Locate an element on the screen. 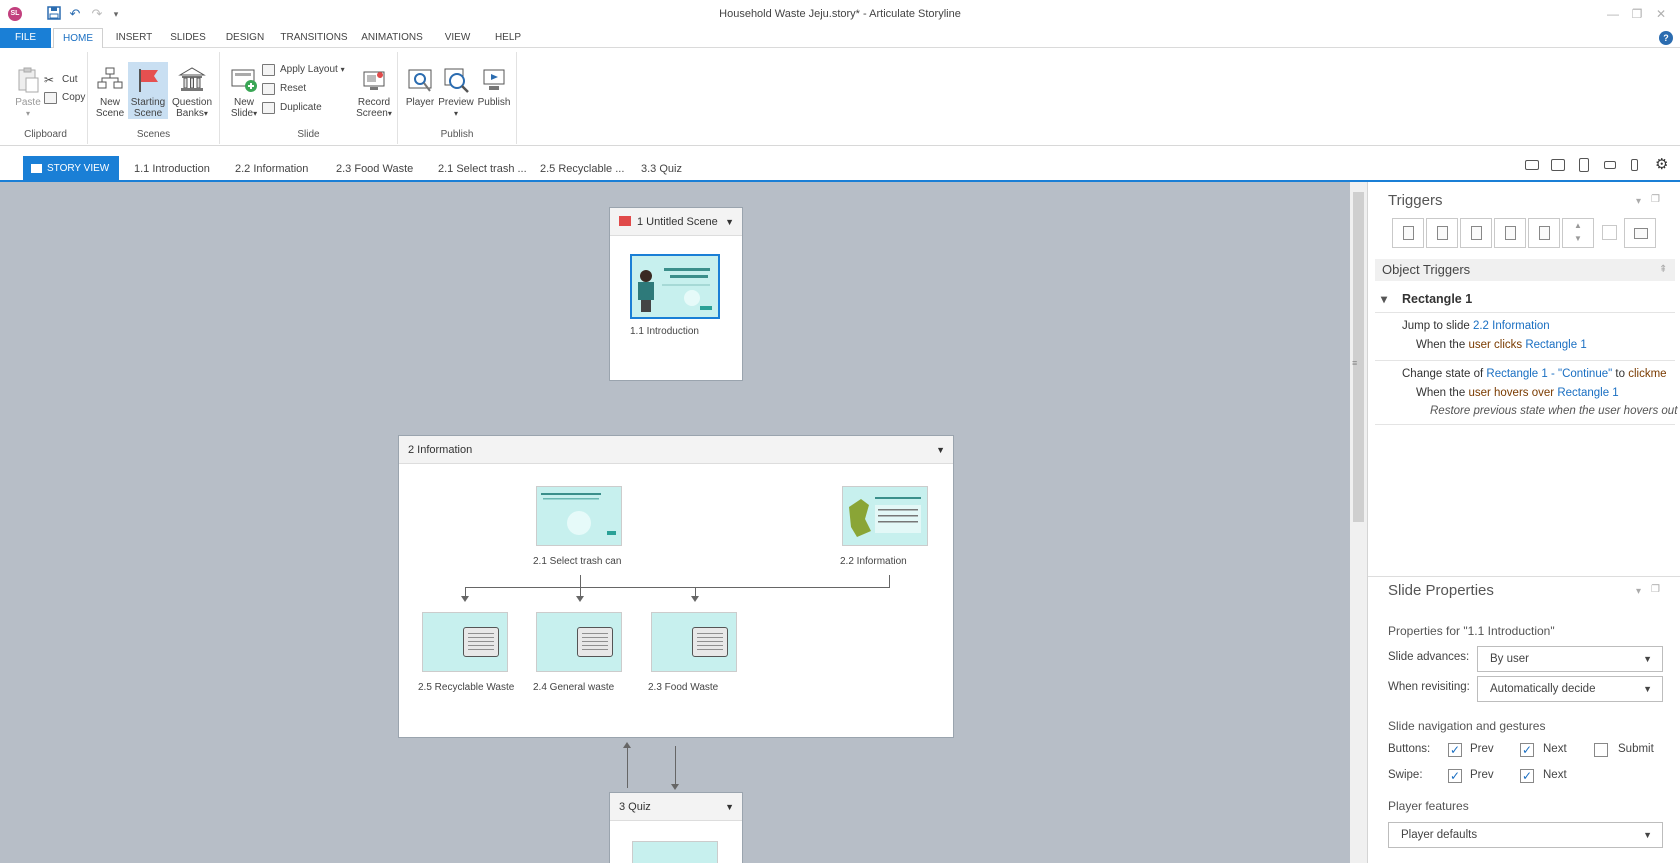  duplicate-button: Duplicate is located at coordinates (292, 108).